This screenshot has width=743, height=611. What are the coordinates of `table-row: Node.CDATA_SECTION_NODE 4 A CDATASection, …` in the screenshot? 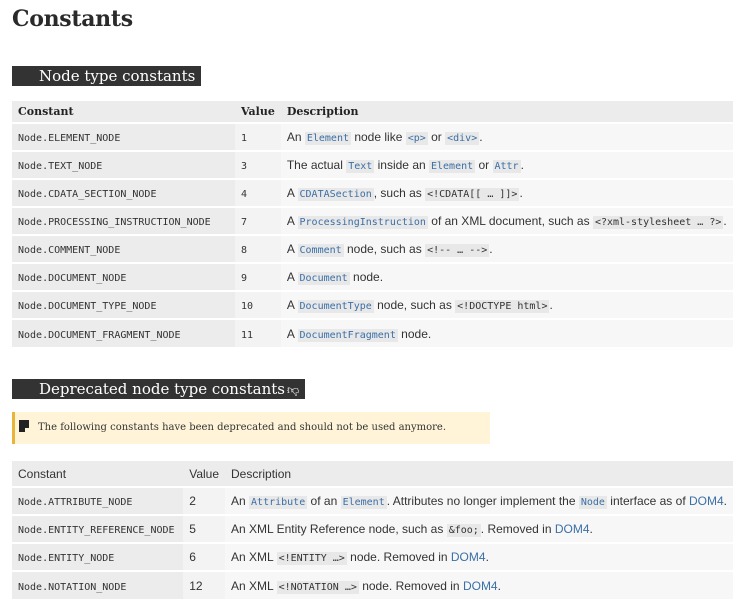 It's located at (372, 193).